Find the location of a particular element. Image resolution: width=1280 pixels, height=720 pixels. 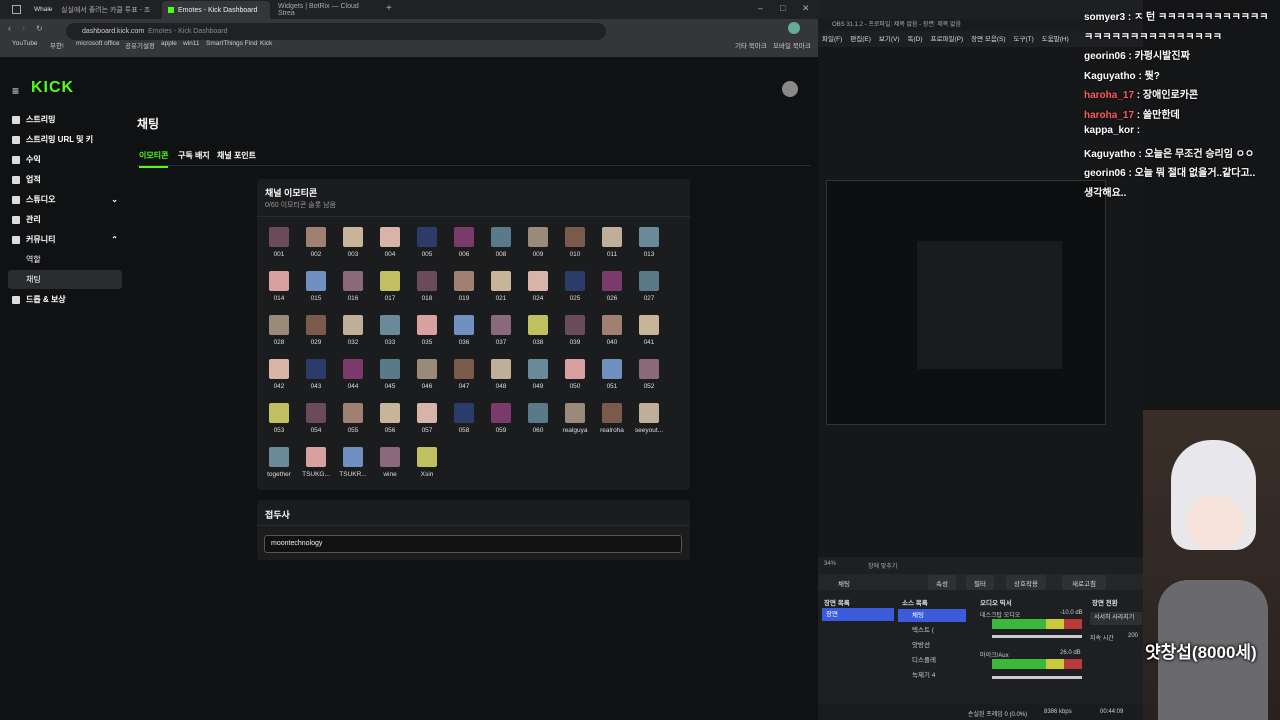

emote-item: 028 is located at coordinates (279, 330).